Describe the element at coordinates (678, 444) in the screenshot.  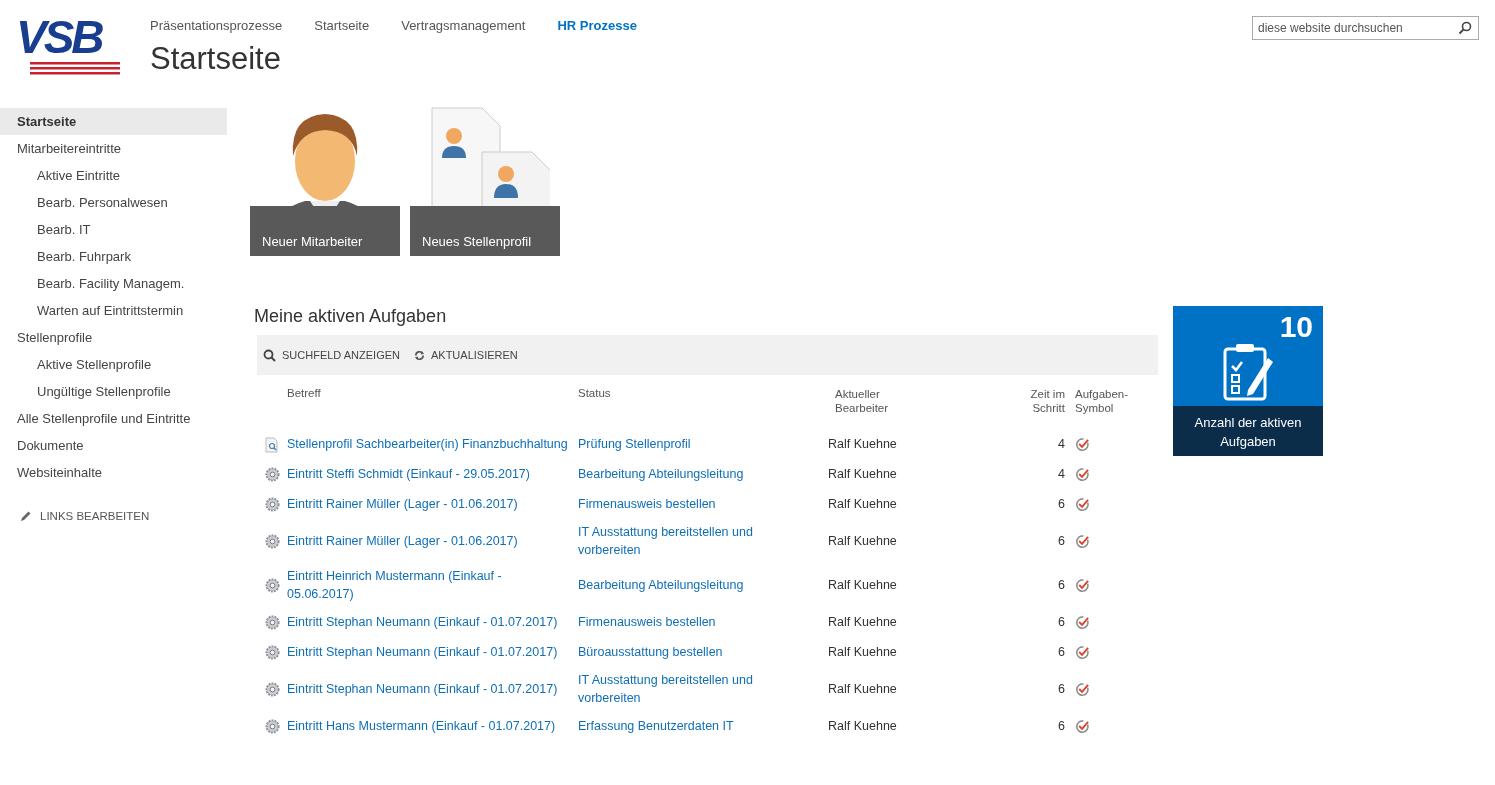
I see `status-link: Prüfung Stellenprofil` at that location.